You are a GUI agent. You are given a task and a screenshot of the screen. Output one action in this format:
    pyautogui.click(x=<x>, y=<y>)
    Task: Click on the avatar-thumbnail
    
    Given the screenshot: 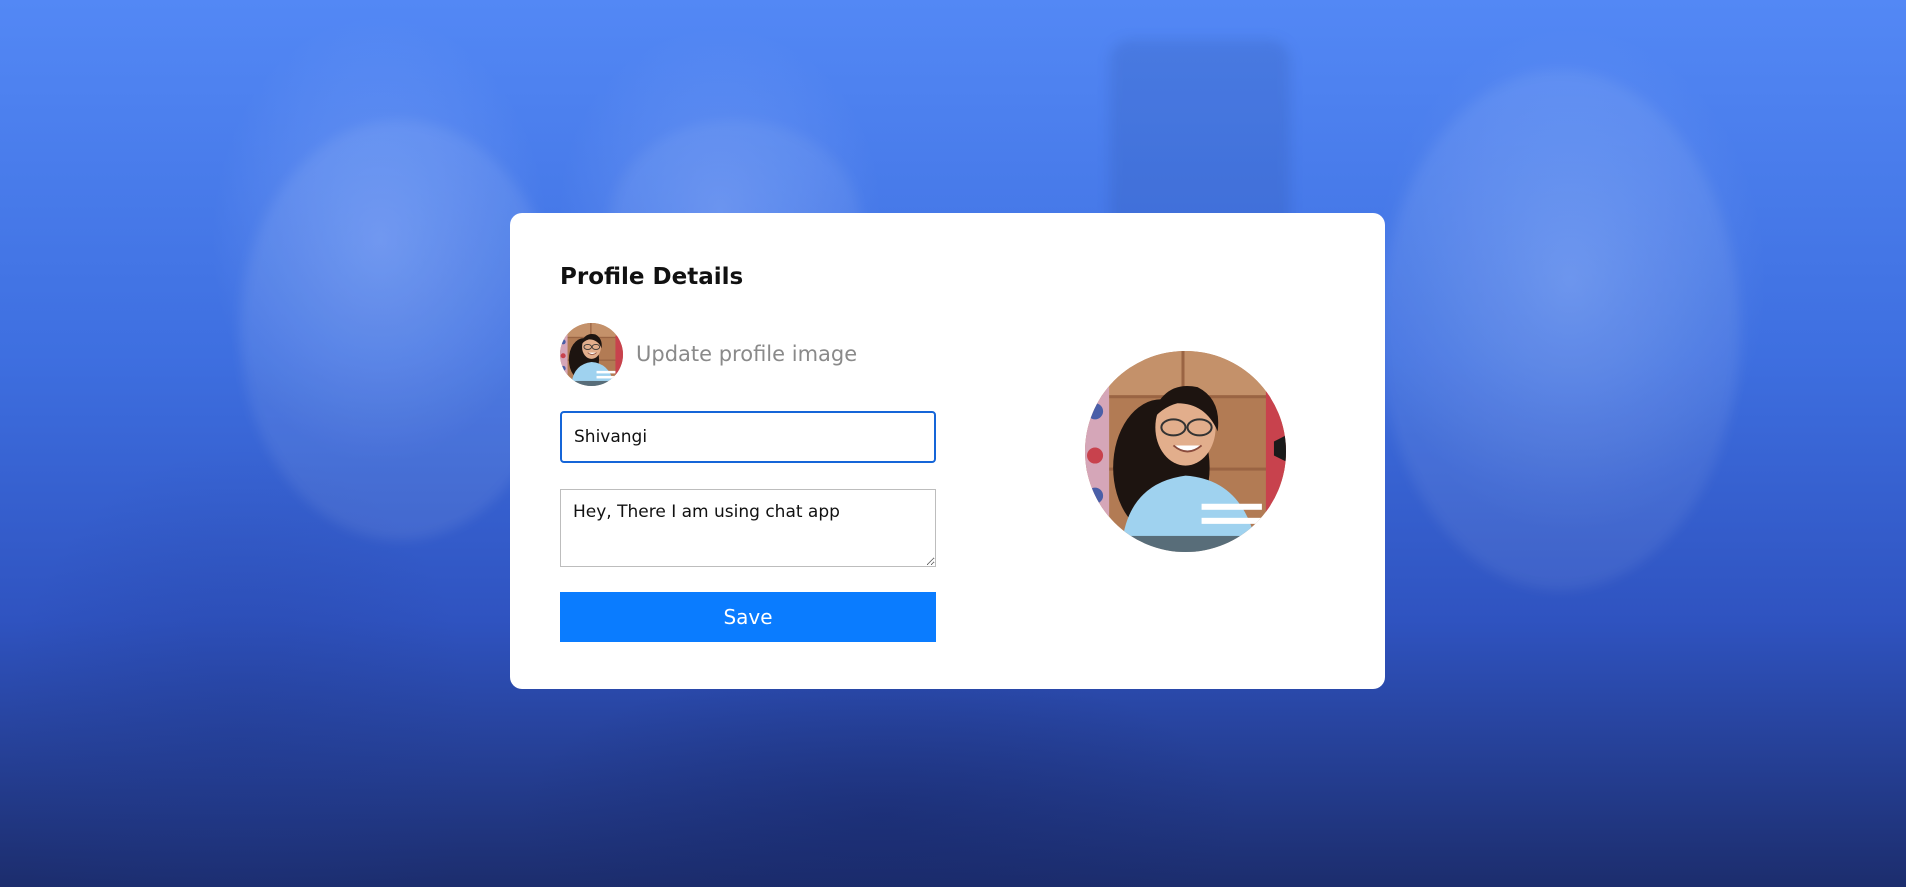 What is the action you would take?
    pyautogui.click(x=591, y=354)
    